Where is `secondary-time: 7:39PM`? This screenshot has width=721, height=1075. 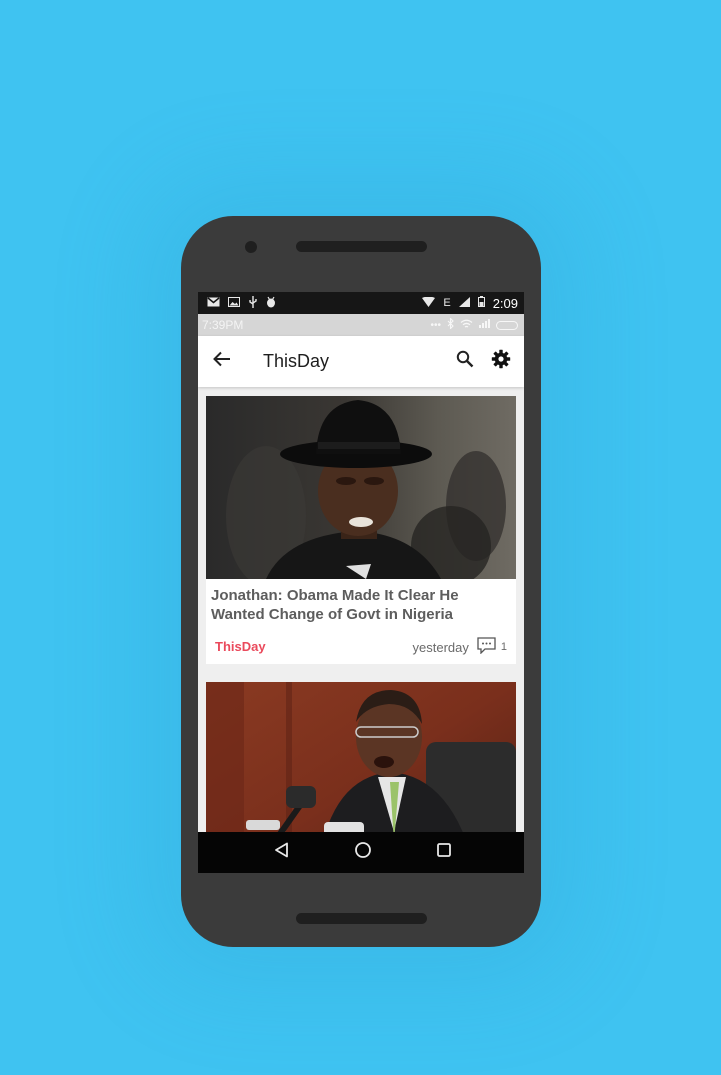
secondary-time: 7:39PM is located at coordinates (223, 325).